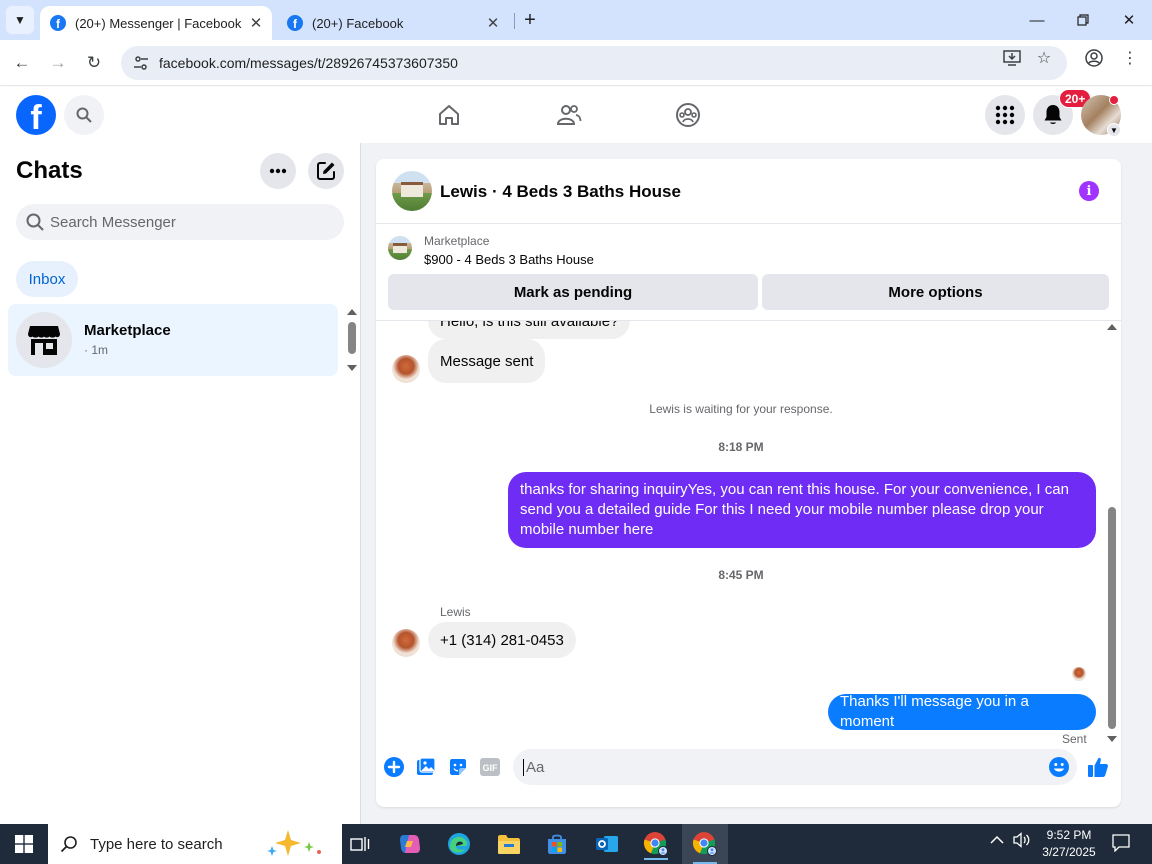 Image resolution: width=1152 pixels, height=864 pixels. I want to click on chat-list-item: Marketplace · 1m, so click(173, 340).